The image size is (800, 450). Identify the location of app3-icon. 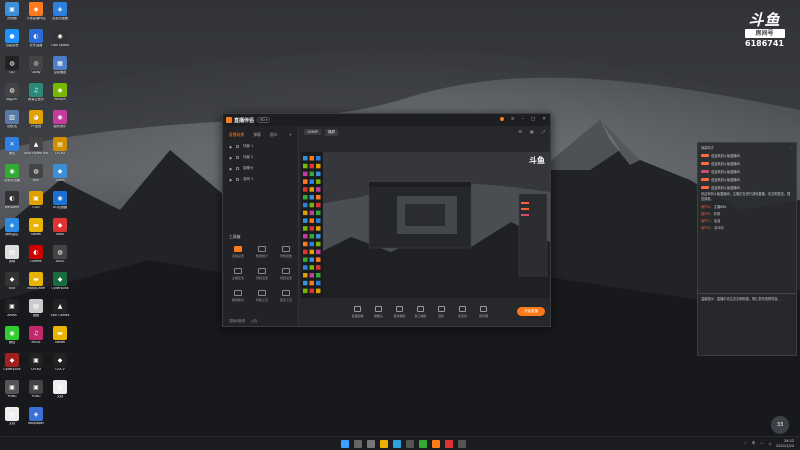
(462, 444).